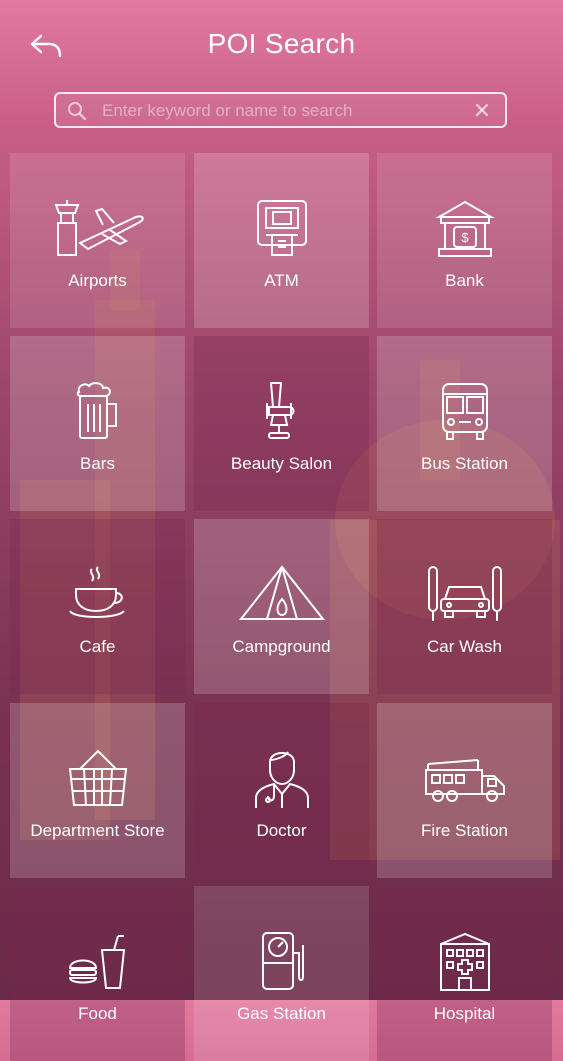  I want to click on tile-bus-station: Bus Station, so click(464, 423).